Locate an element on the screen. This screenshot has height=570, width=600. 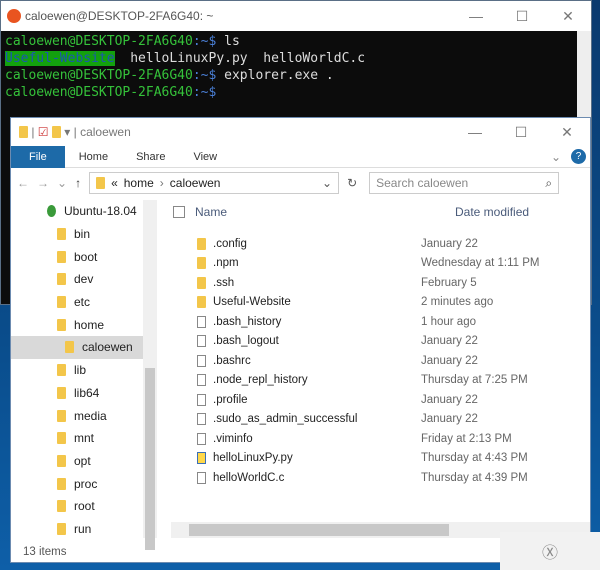
file-row: .viminfo Friday at 2:13 PM is located at coordinates (380, 439).